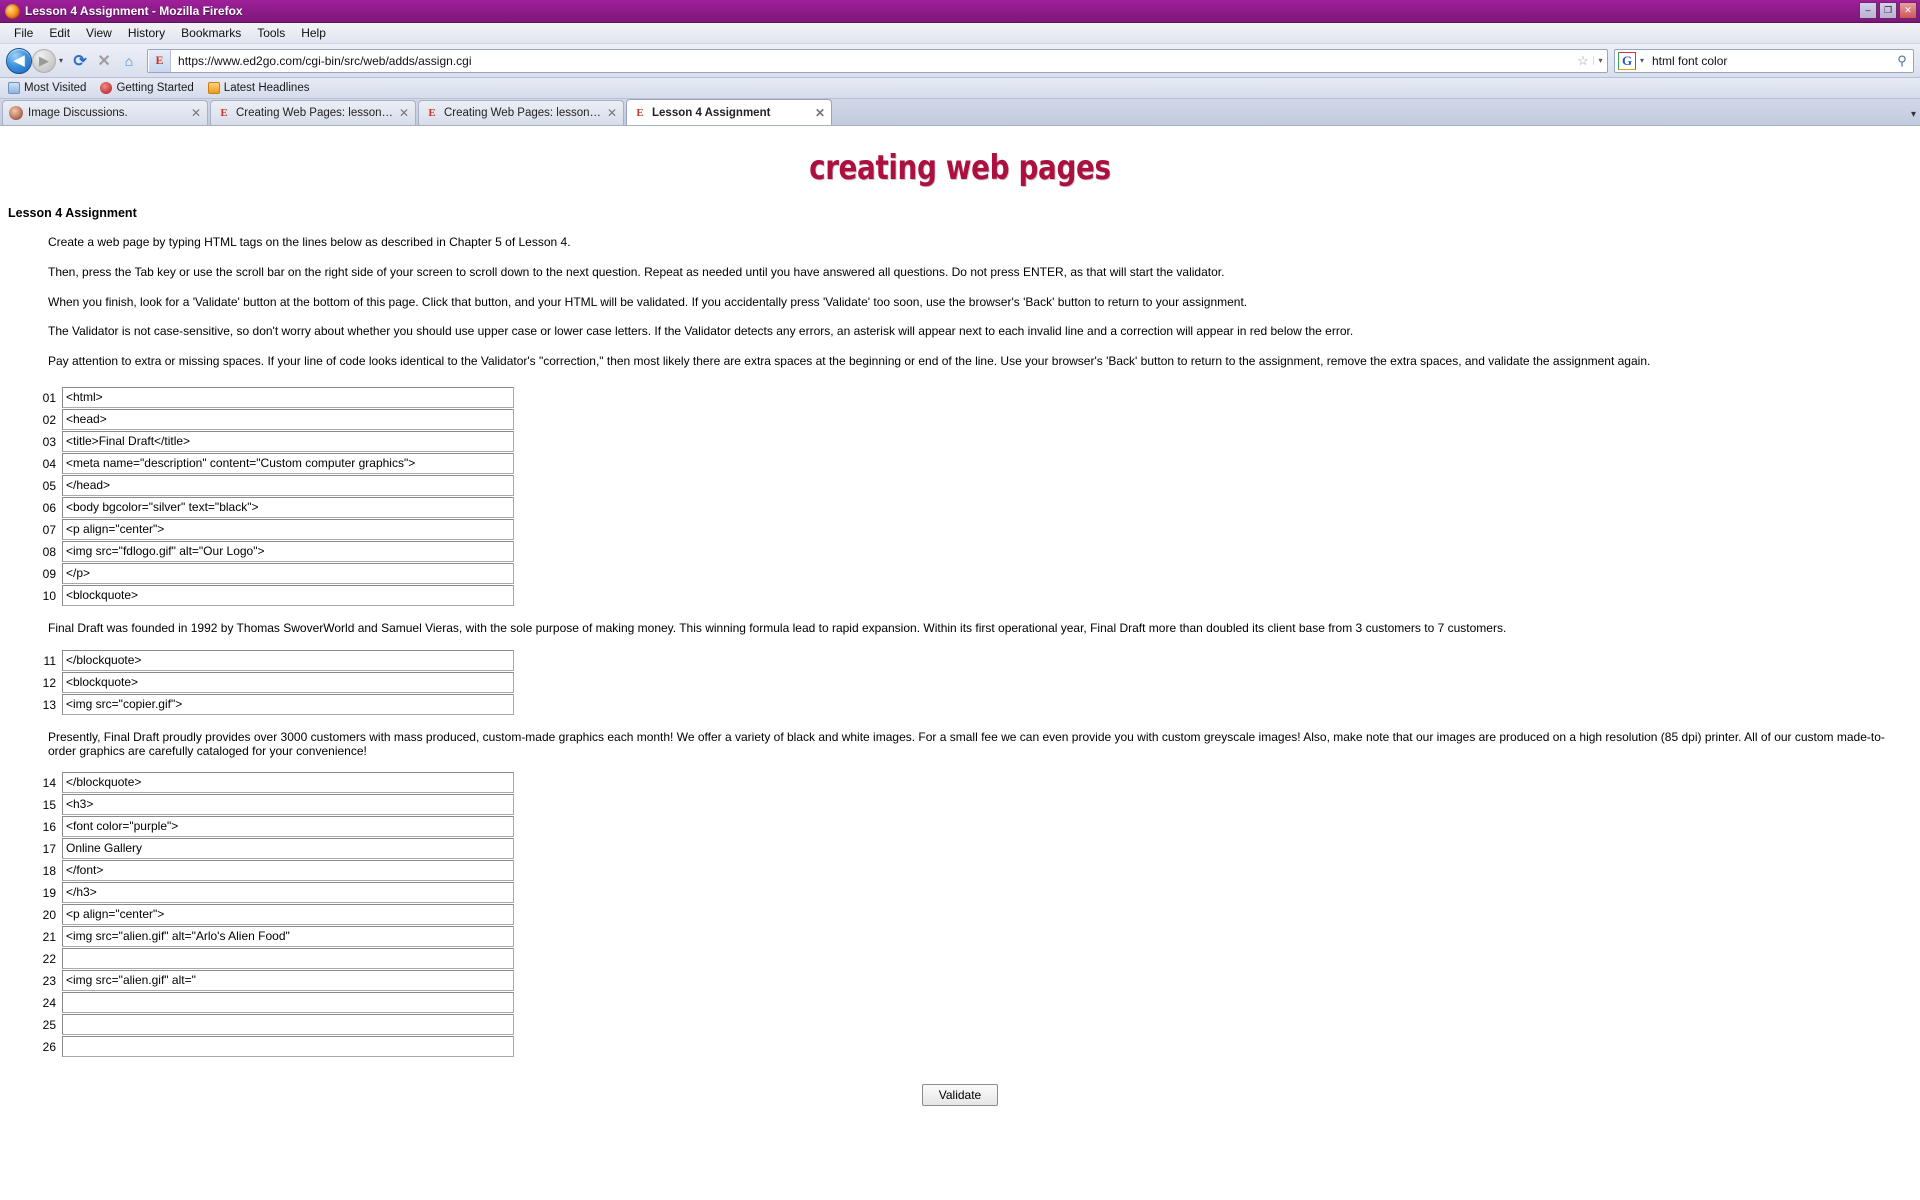 The width and height of the screenshot is (1920, 1200). I want to click on back-icon: ◀, so click(19, 60).